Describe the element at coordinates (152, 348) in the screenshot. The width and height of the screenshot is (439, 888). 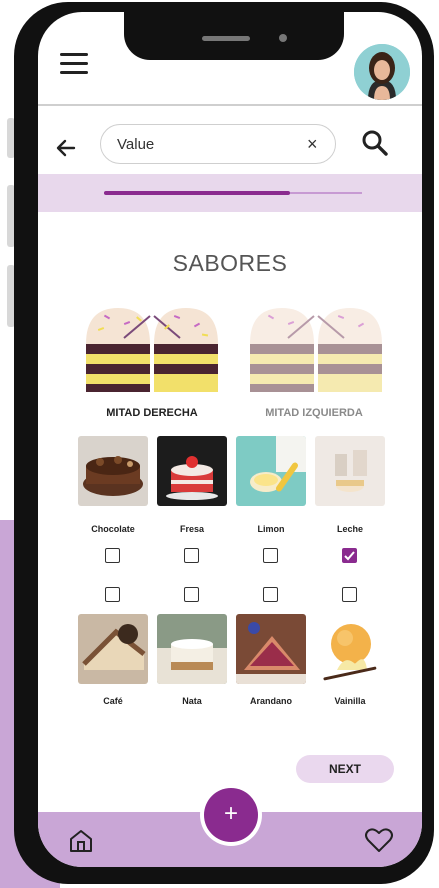
I see `cake-right-half-option` at that location.